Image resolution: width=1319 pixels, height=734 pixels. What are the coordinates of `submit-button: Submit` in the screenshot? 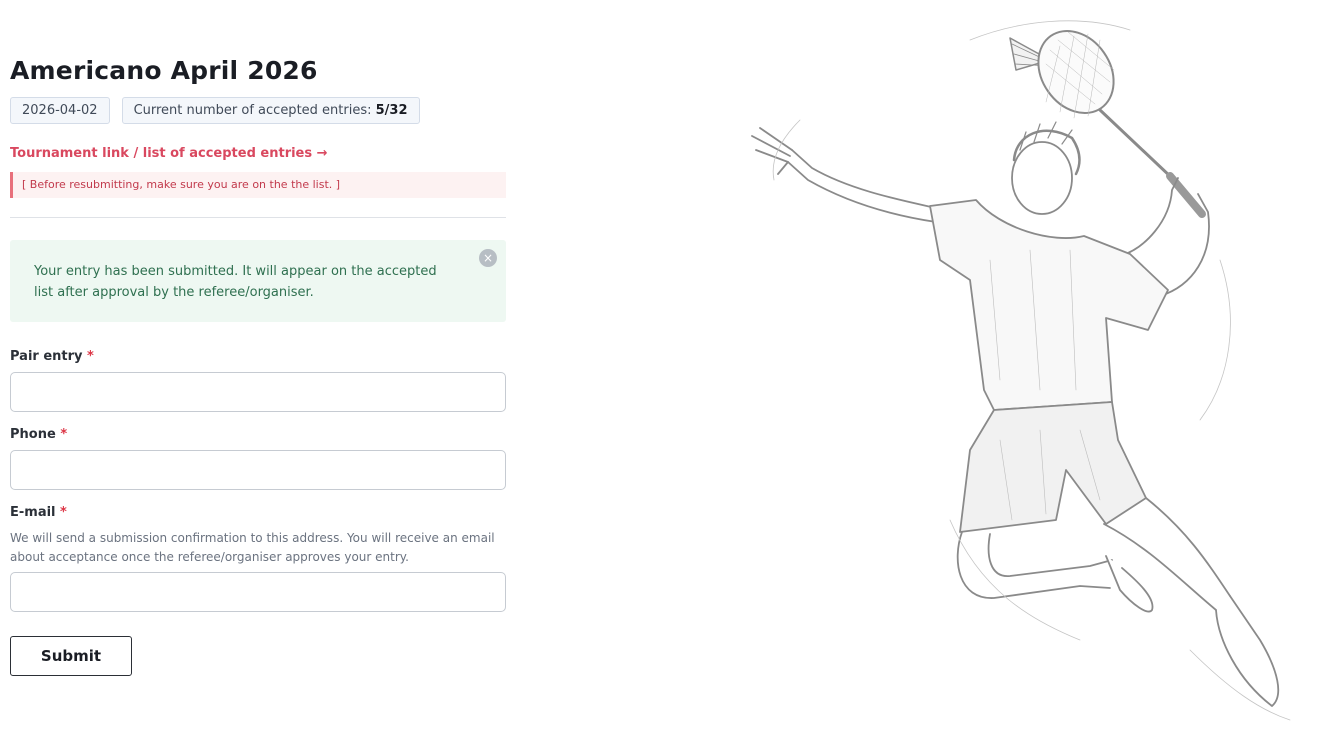 It's located at (71, 656).